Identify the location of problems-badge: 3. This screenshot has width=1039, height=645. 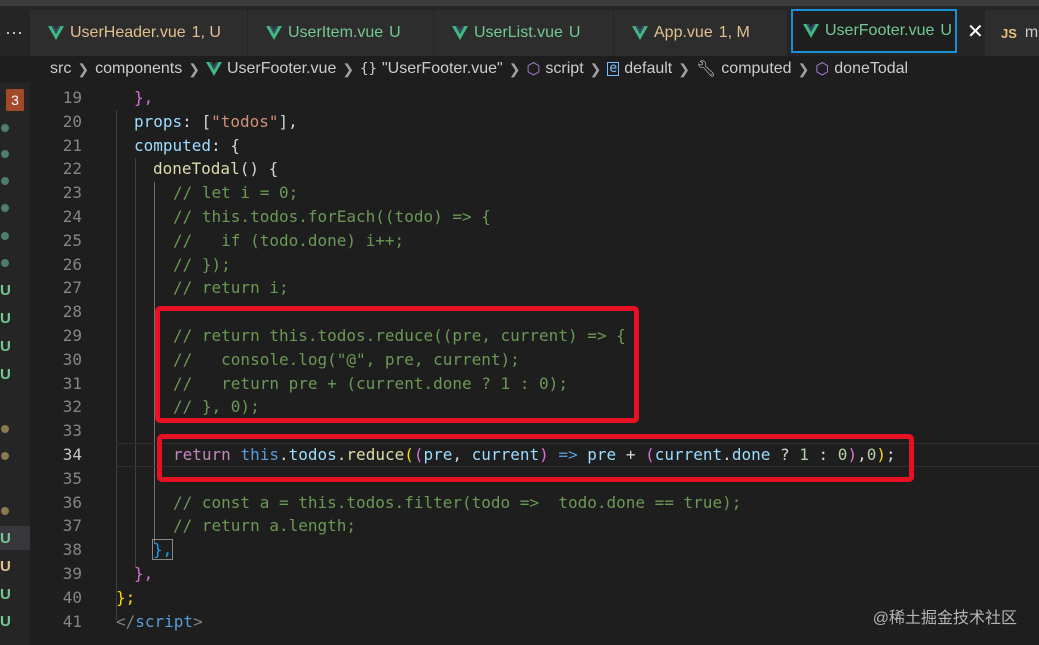
(15, 100).